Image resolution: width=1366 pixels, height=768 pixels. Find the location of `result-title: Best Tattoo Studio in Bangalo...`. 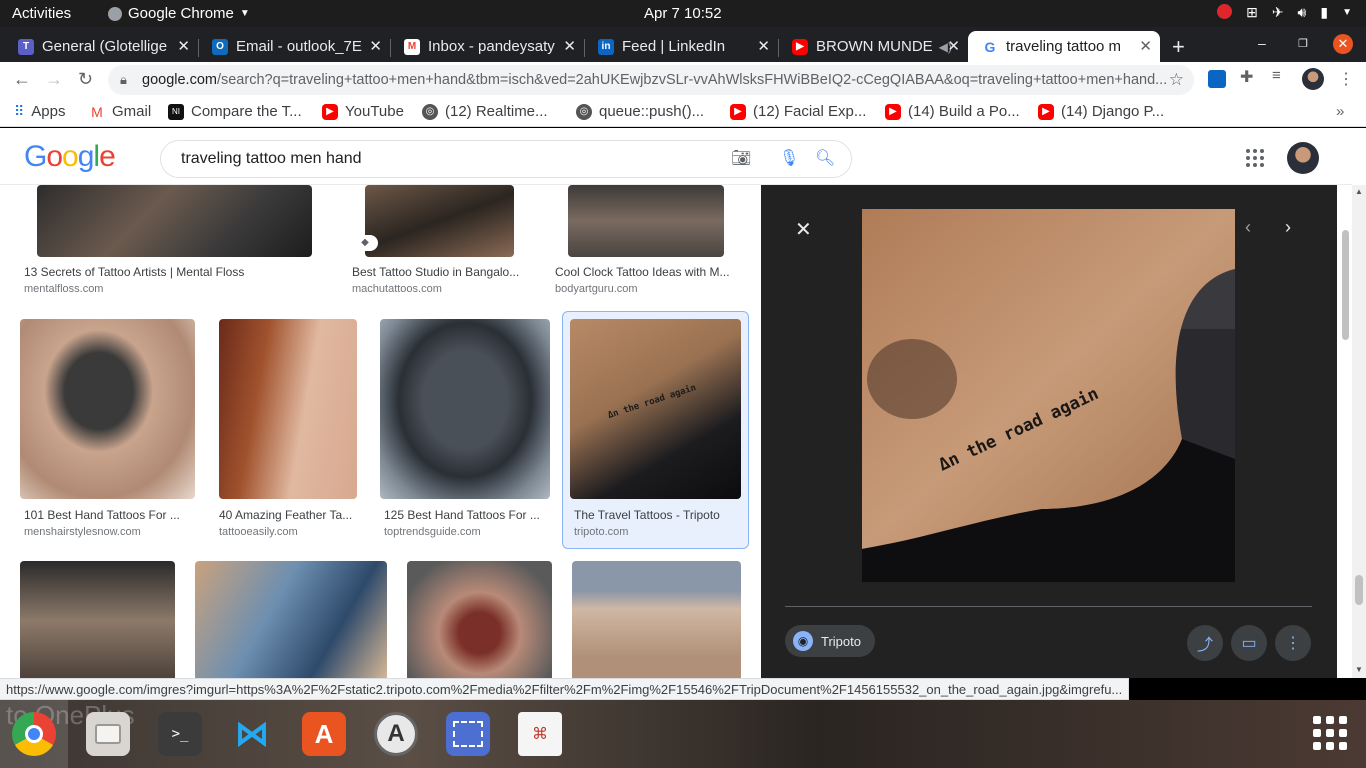

result-title: Best Tattoo Studio in Bangalo... is located at coordinates (441, 272).